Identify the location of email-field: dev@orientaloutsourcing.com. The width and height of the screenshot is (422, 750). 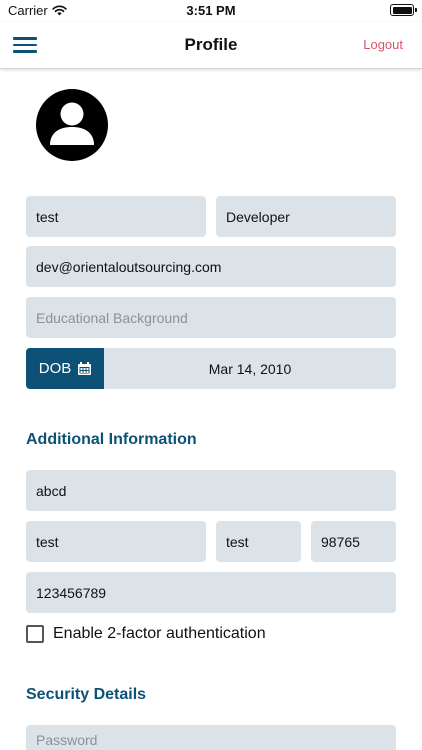
(211, 266).